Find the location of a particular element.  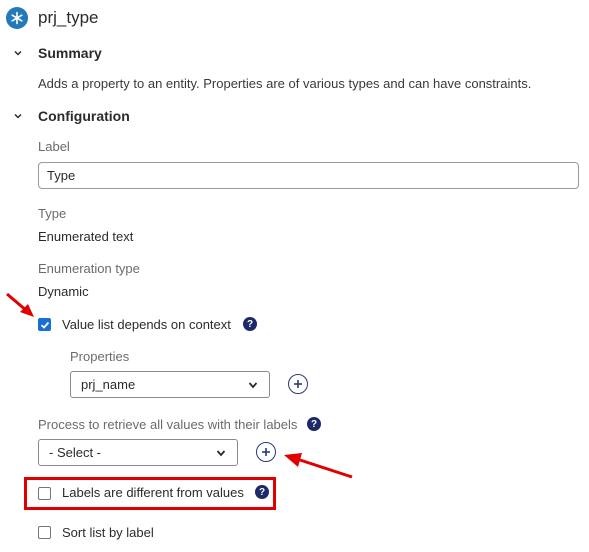

configuration-section-title: Configuration is located at coordinates (84, 116).